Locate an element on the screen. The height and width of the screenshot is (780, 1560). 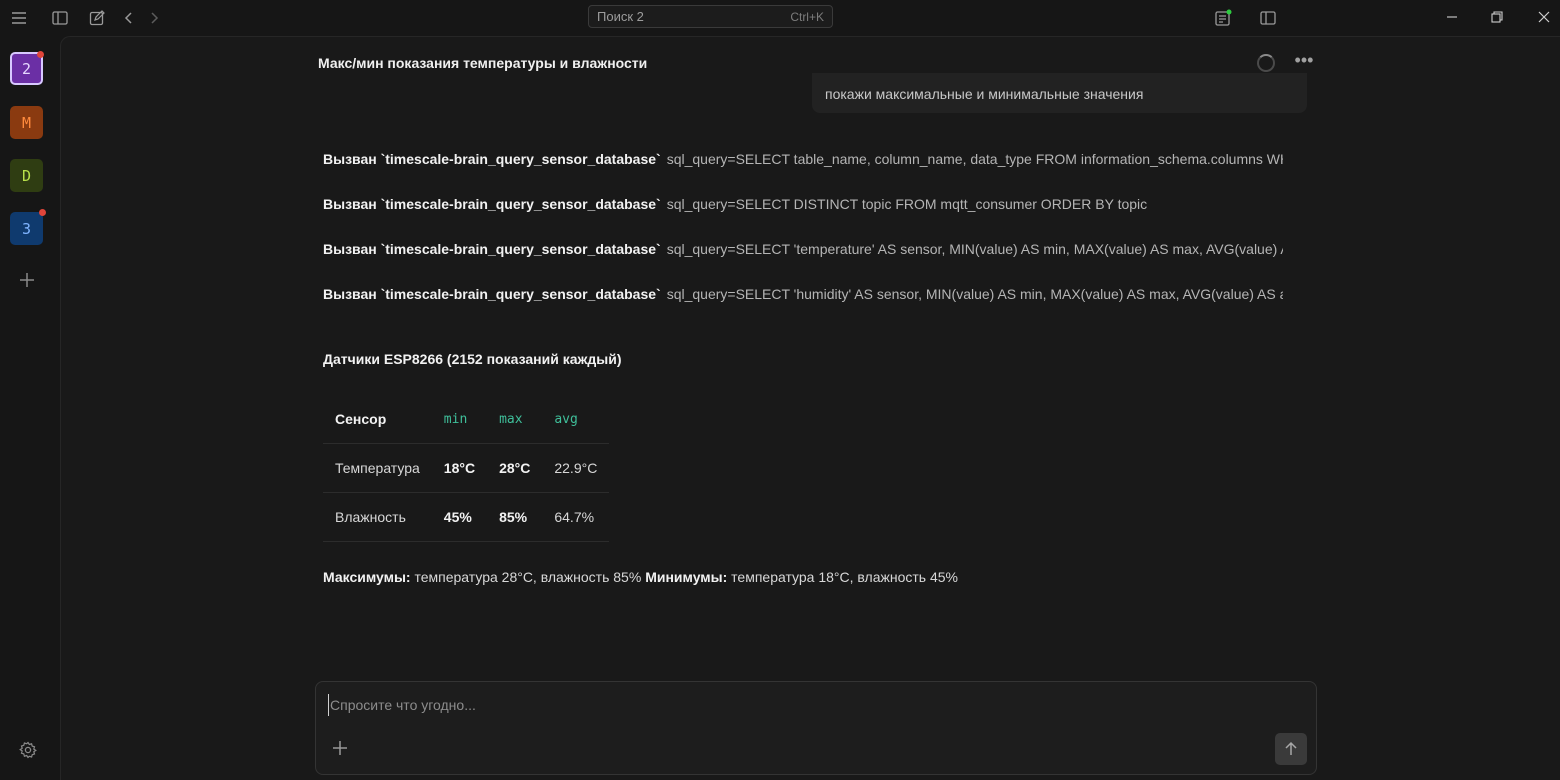
workspace-3: 3 is located at coordinates (28, 227).